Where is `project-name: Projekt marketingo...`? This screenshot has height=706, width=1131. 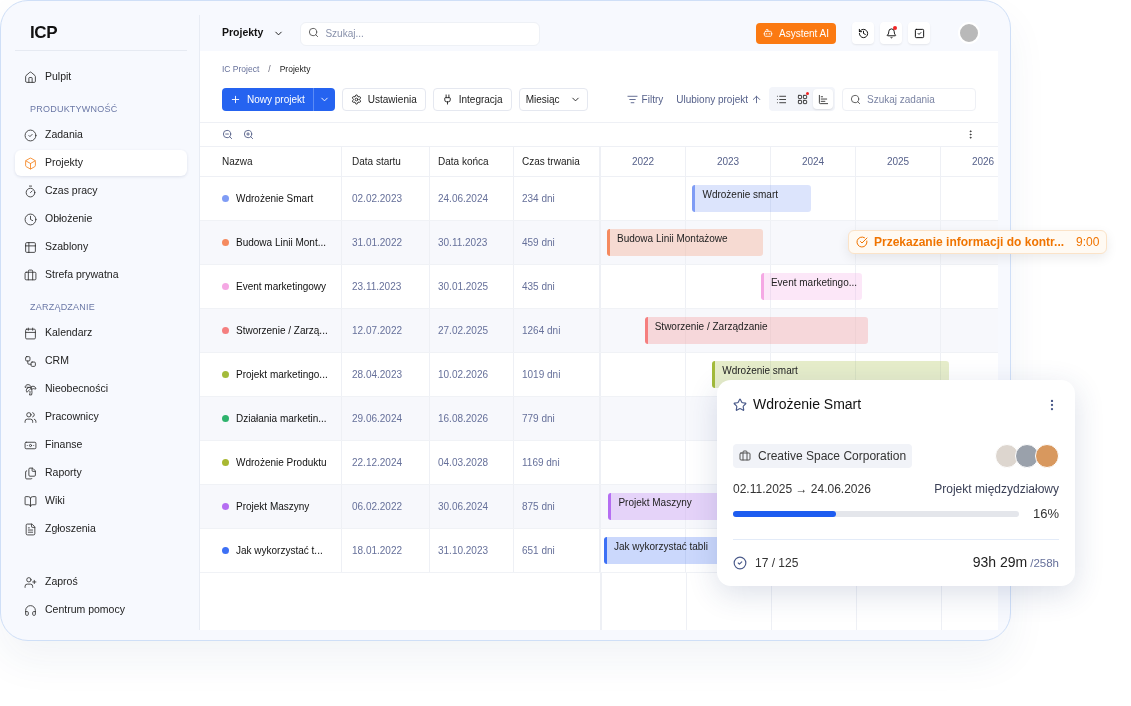 project-name: Projekt marketingo... is located at coordinates (282, 374).